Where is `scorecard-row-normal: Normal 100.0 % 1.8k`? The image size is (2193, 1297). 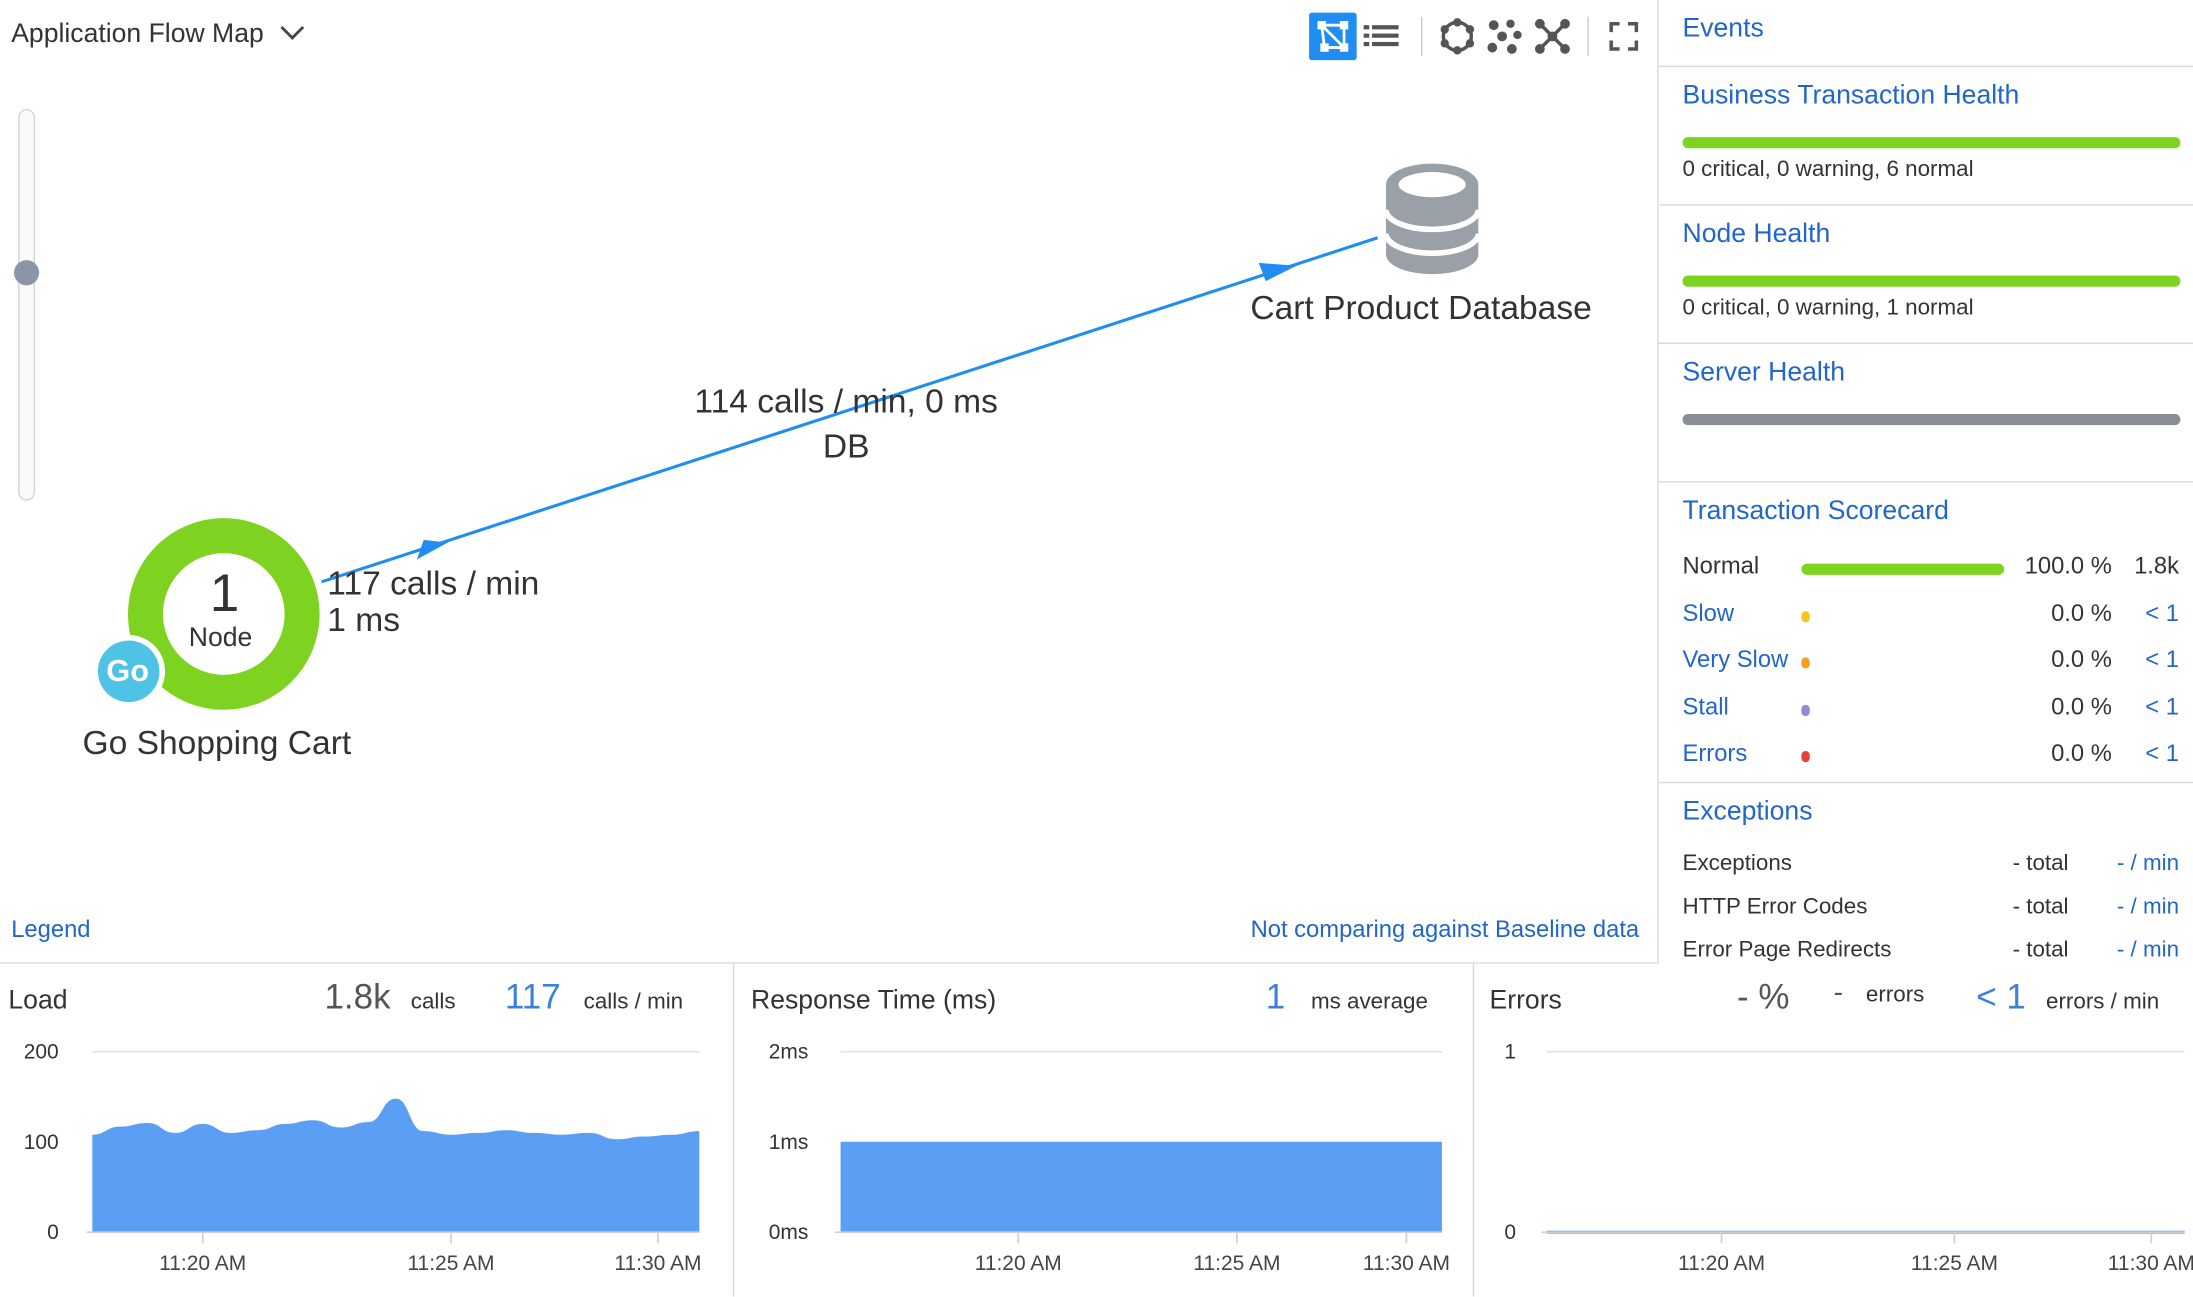 scorecard-row-normal: Normal 100.0 % 1.8k is located at coordinates (1926, 569).